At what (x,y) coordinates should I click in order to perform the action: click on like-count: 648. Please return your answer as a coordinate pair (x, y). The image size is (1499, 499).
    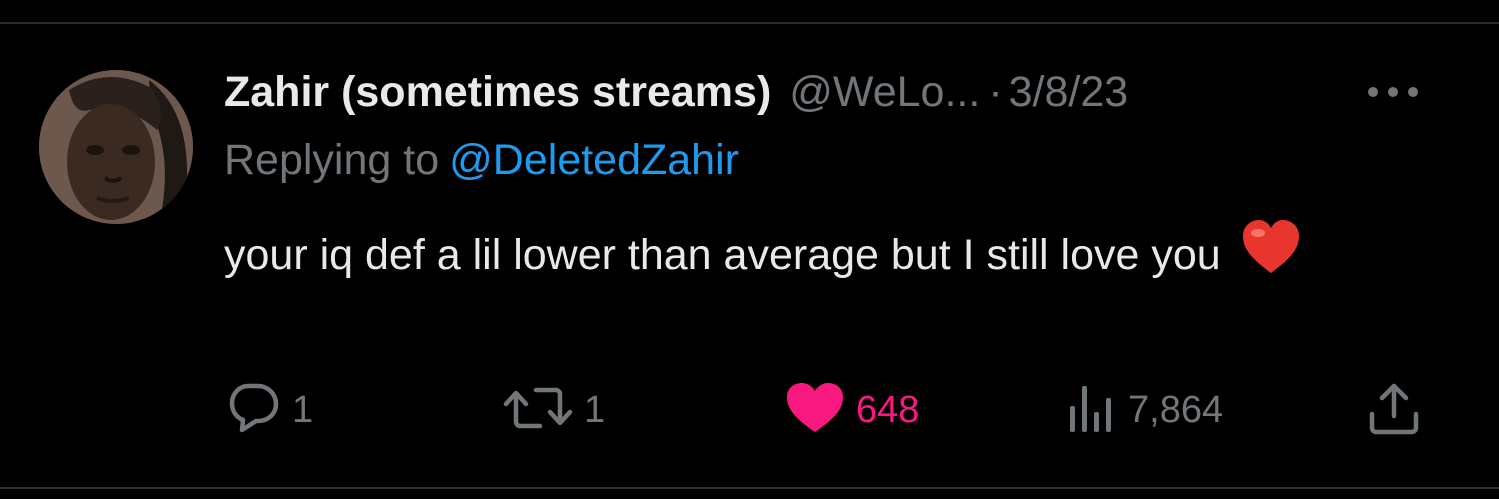
    Looking at the image, I should click on (888, 409).